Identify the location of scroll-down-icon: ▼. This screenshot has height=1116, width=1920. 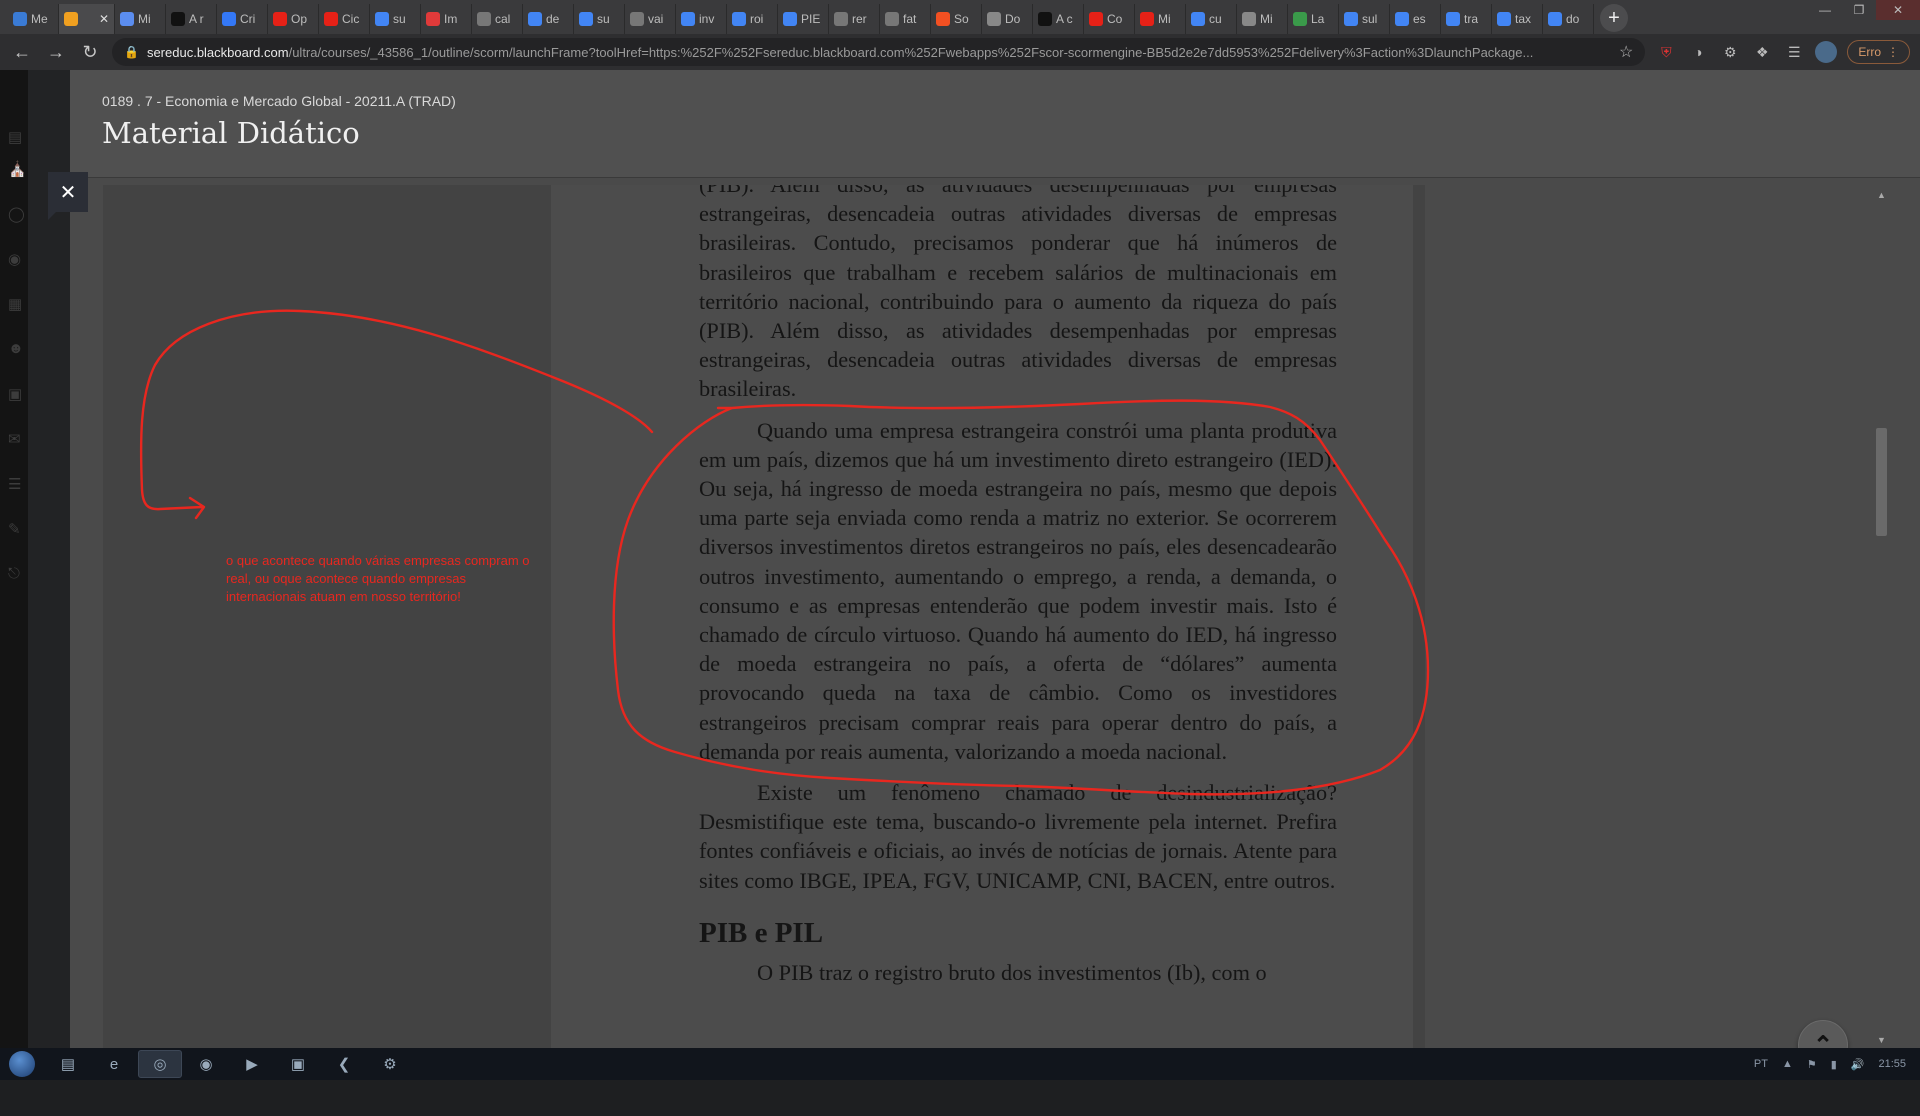
(1881, 1040).